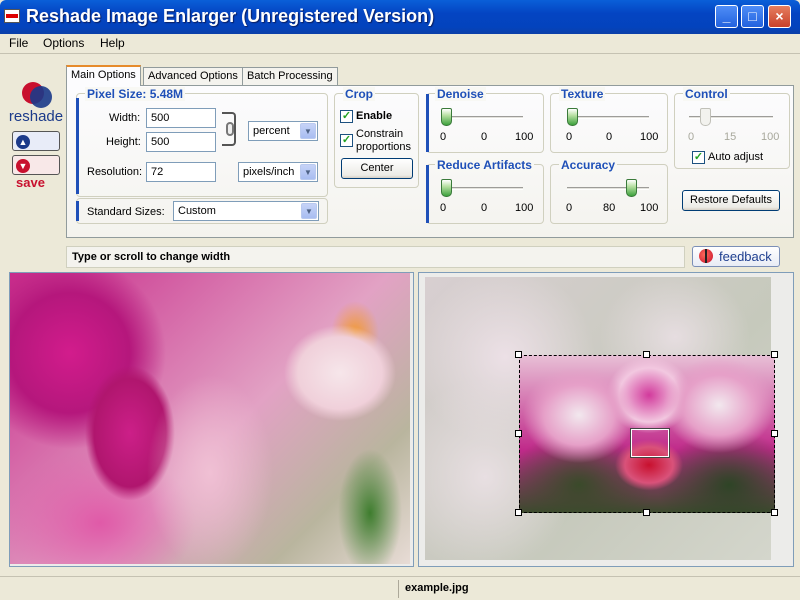  What do you see at coordinates (384, 140) in the screenshot?
I see `constrain-proportions-label: Constrain proportions` at bounding box center [384, 140].